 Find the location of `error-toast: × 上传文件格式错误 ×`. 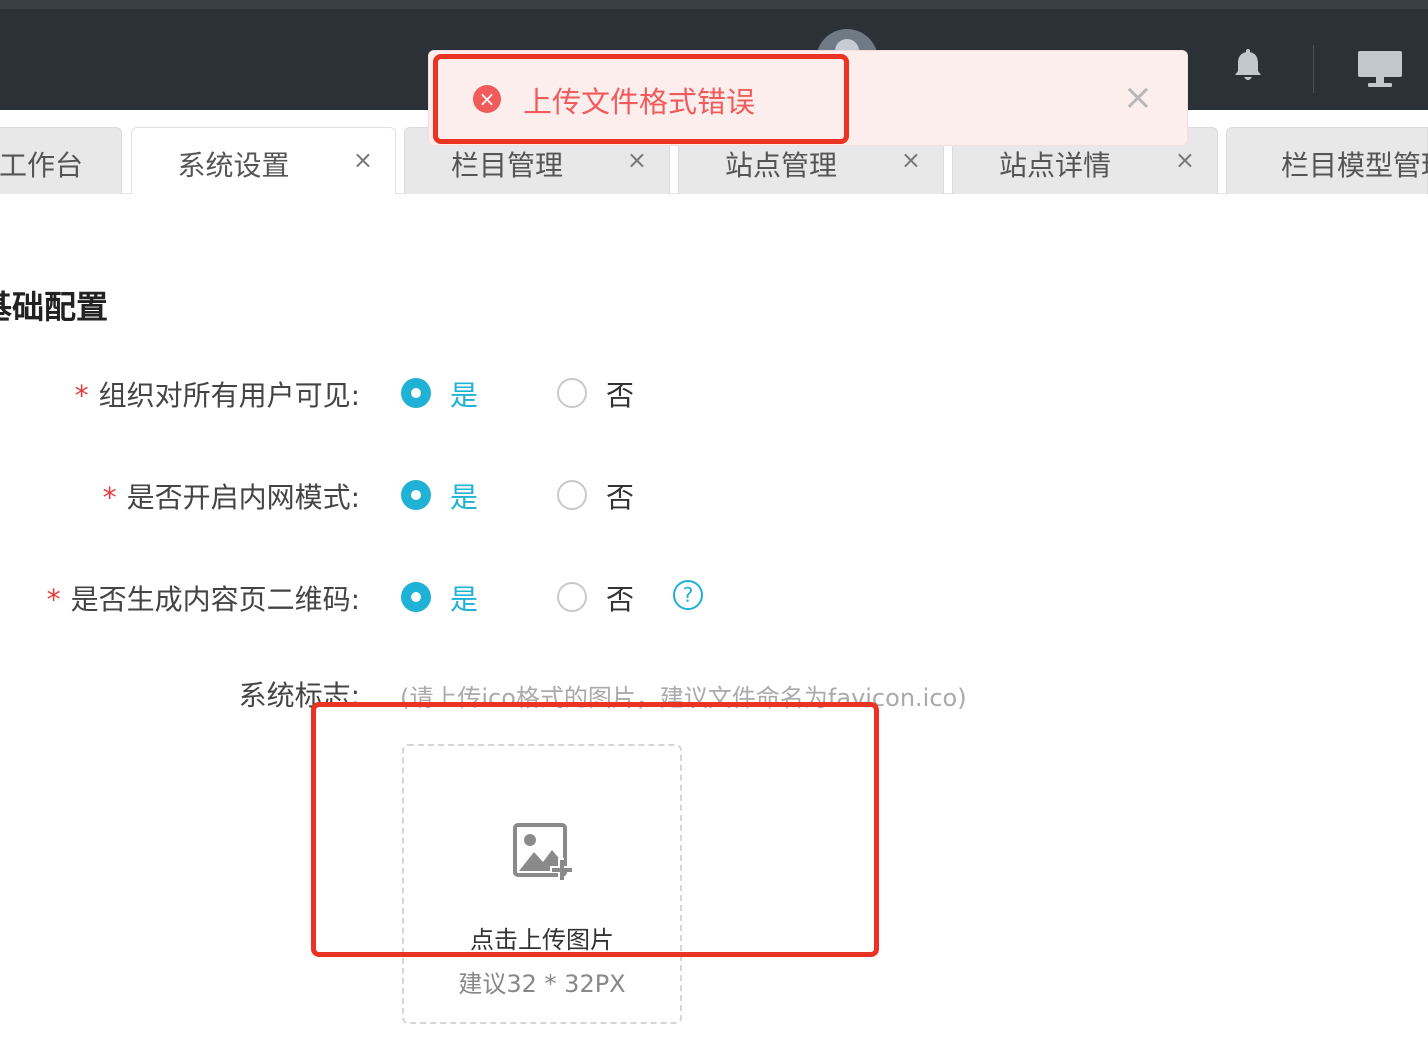

error-toast: × 上传文件格式错误 × is located at coordinates (808, 98).